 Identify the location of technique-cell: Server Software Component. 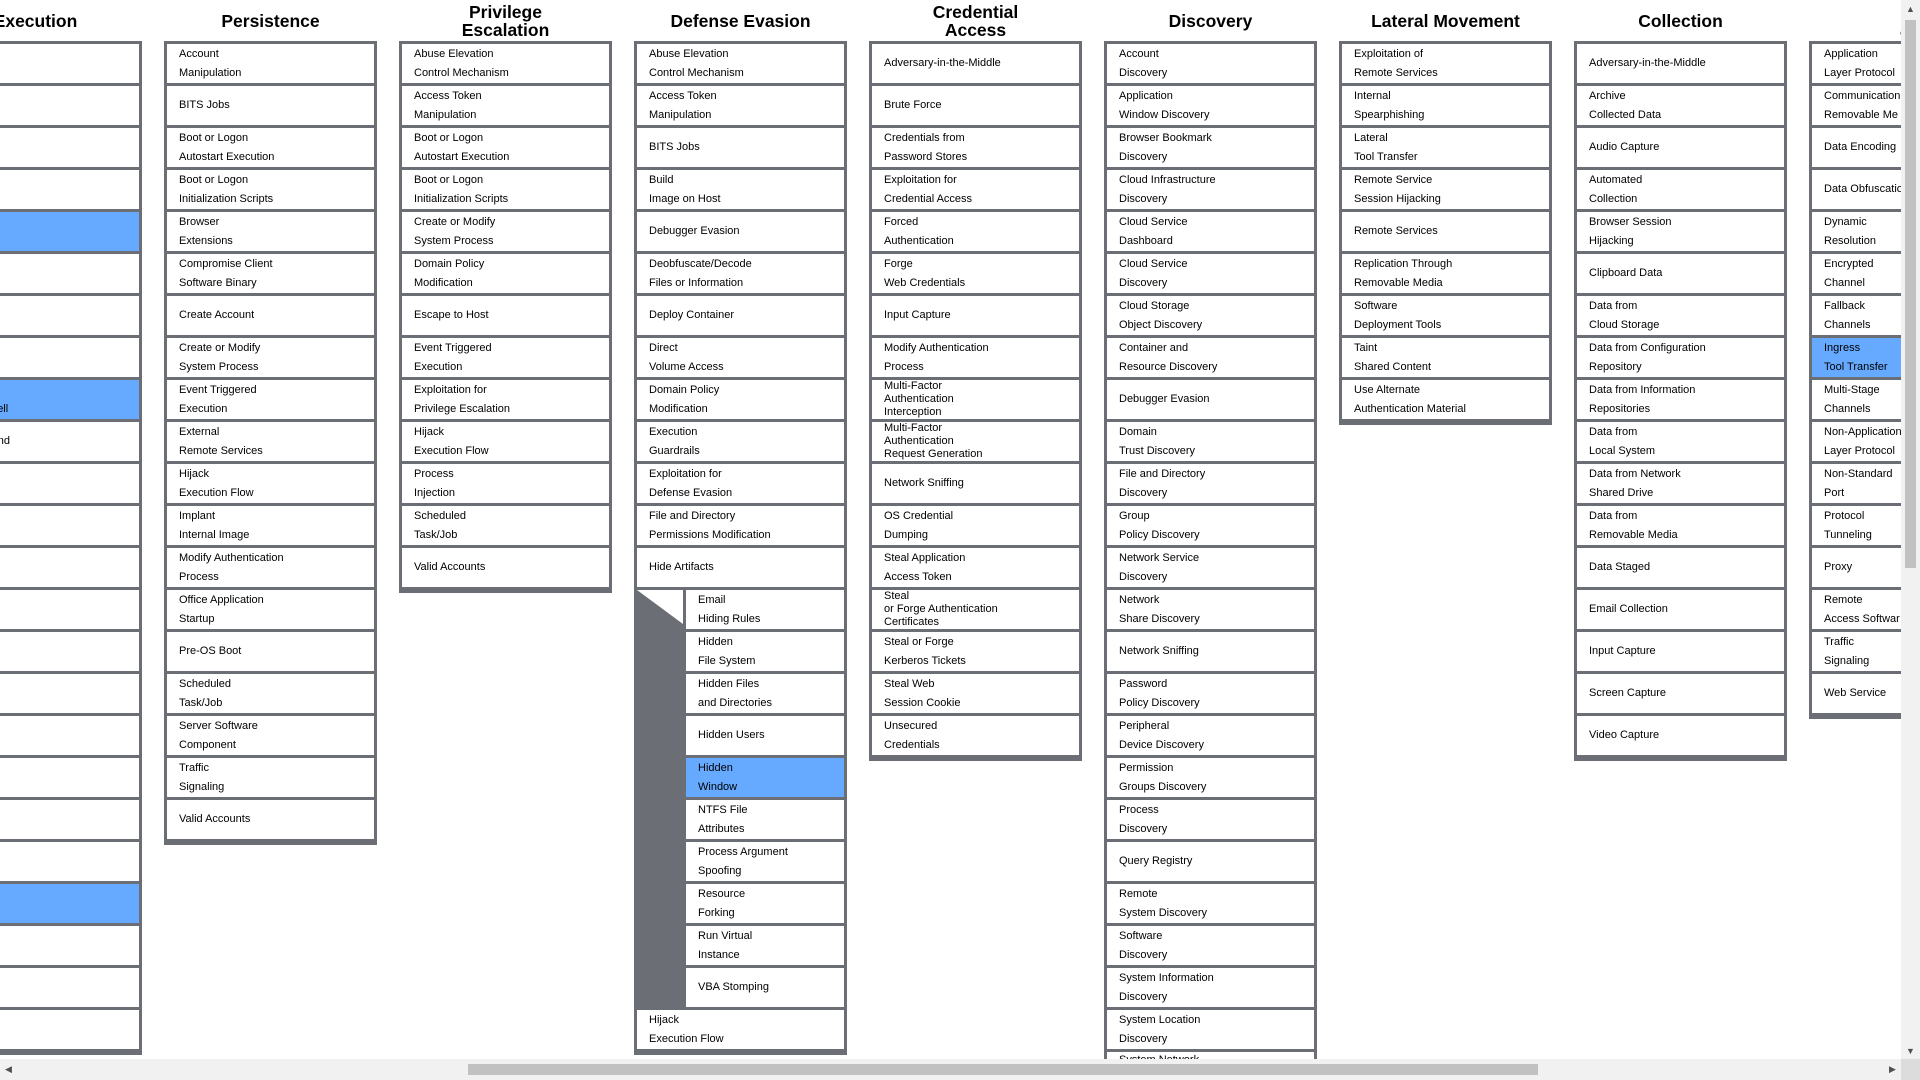
(270, 737).